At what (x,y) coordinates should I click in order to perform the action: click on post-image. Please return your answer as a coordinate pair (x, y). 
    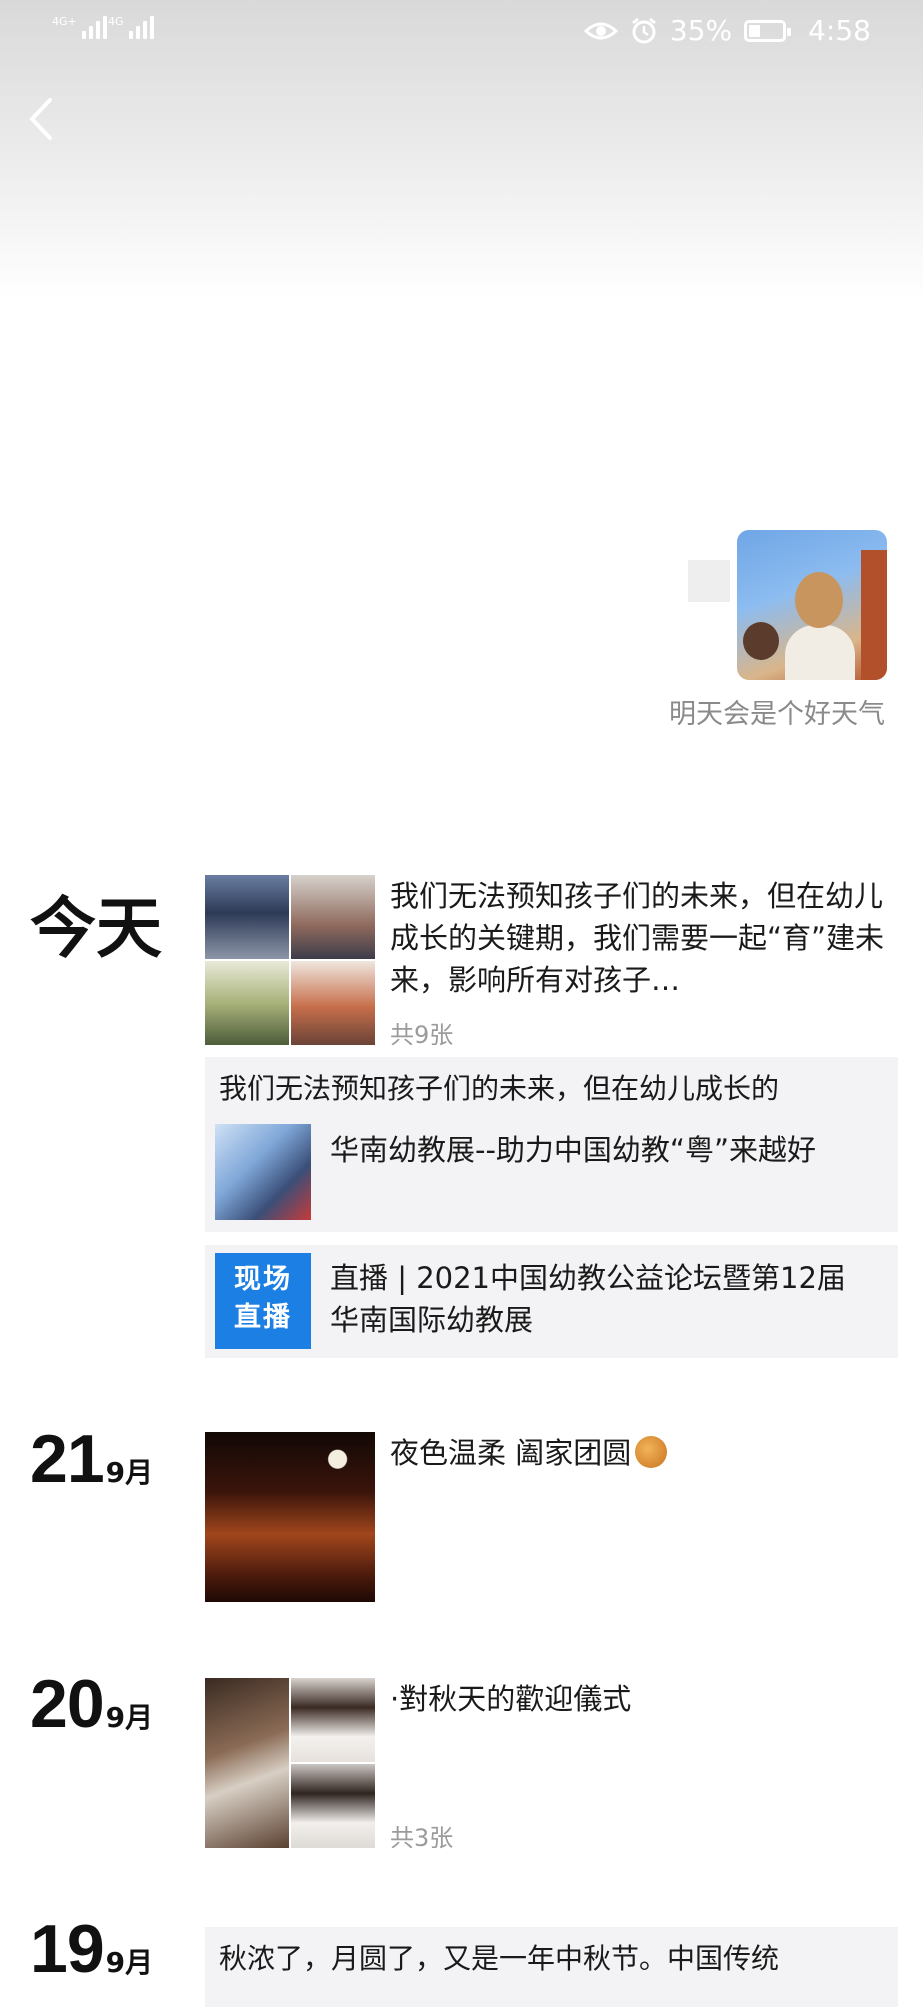
    Looking at the image, I should click on (290, 1517).